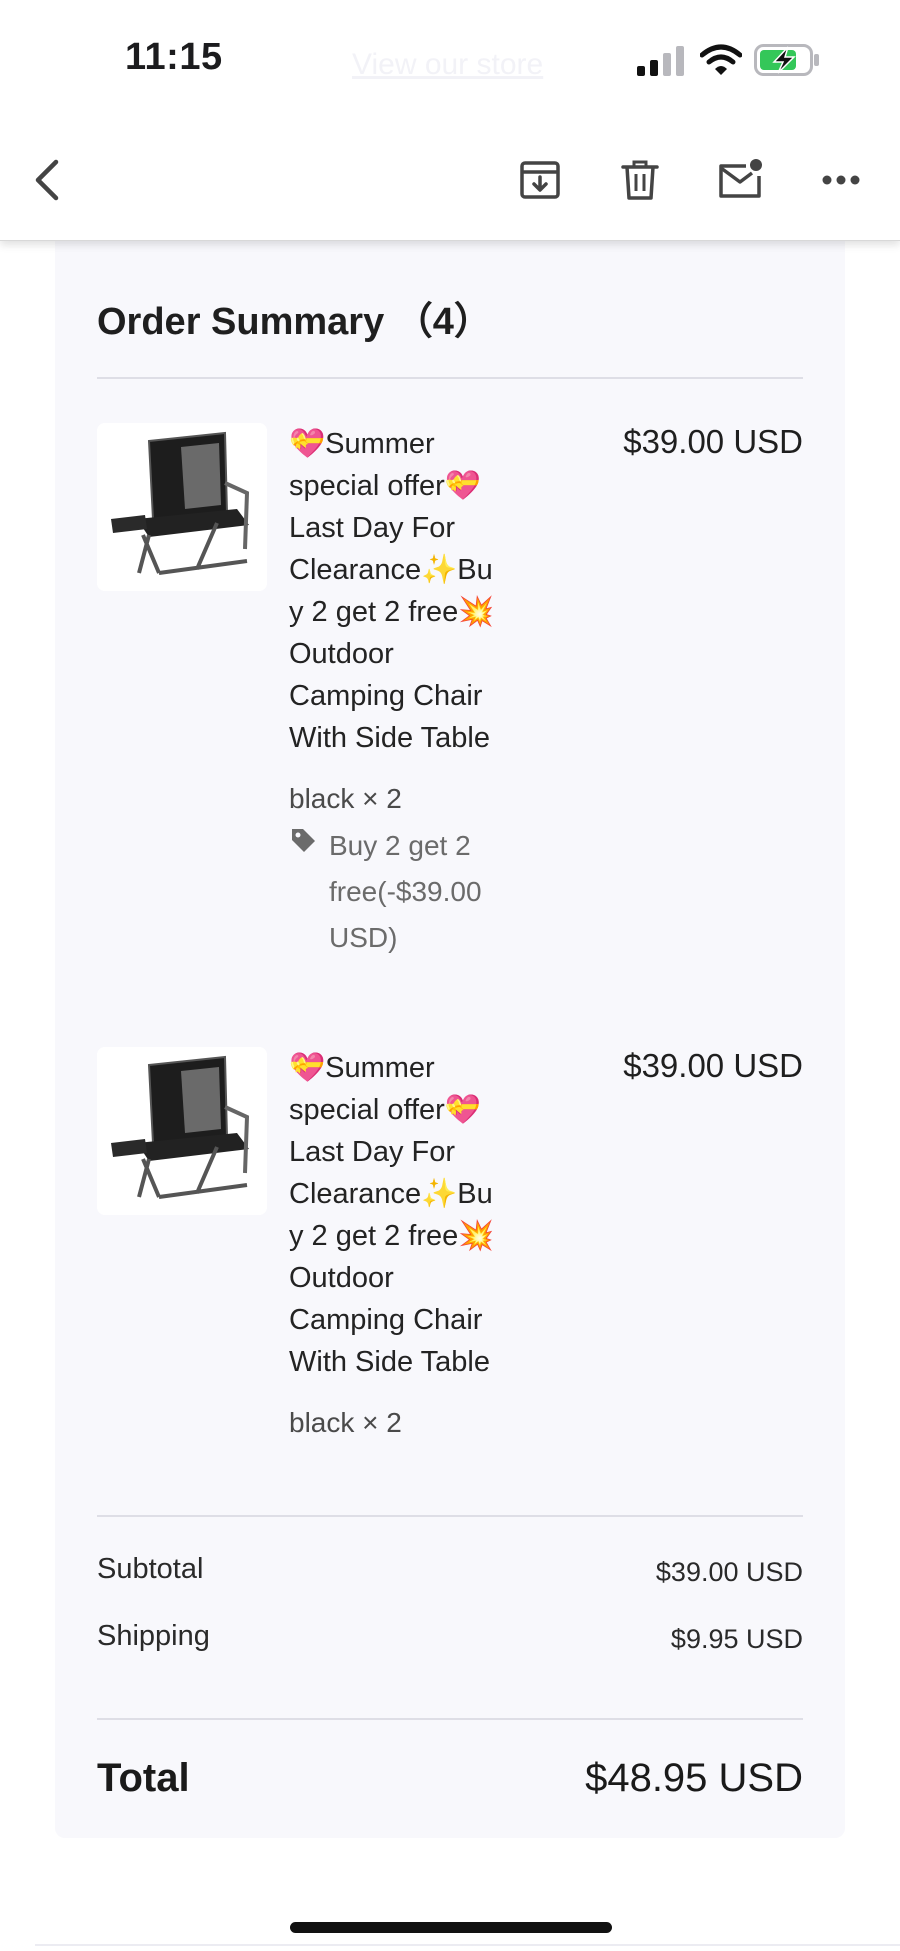 This screenshot has height=1951, width=900. I want to click on mail-toolbar, so click(450, 180).